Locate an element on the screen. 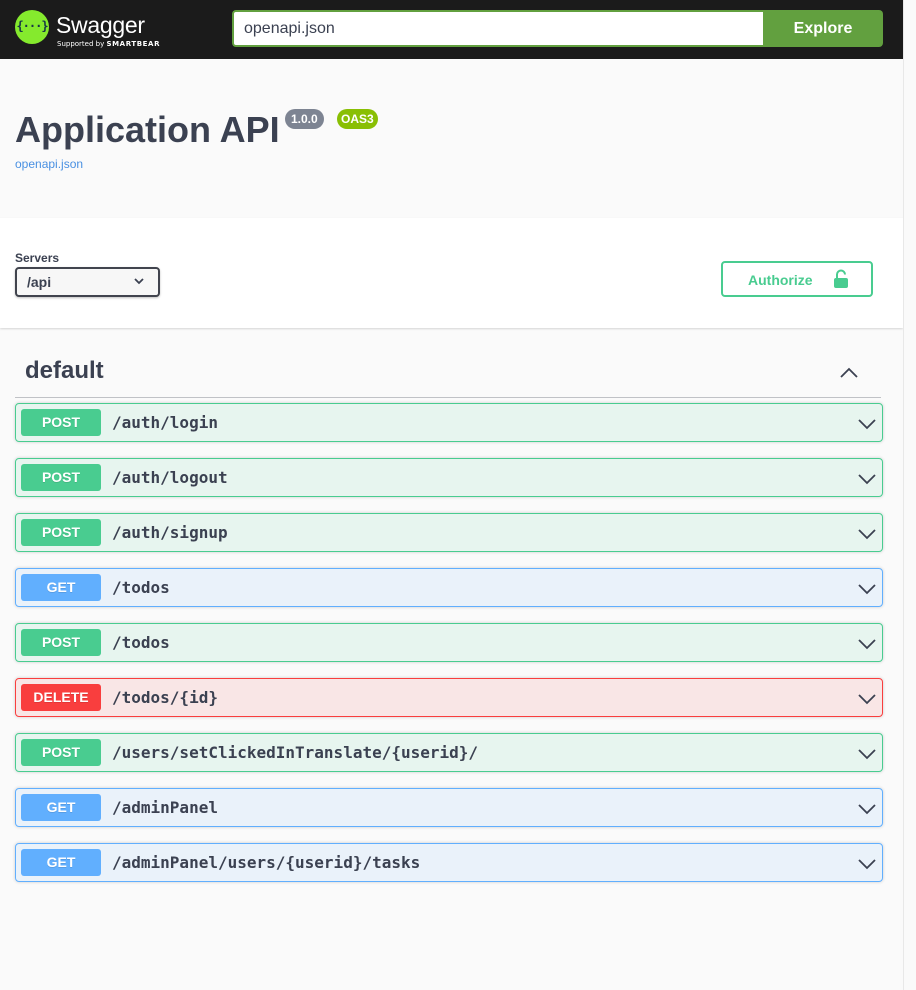 The image size is (916, 990). tag-section-header: default is located at coordinates (448, 370).